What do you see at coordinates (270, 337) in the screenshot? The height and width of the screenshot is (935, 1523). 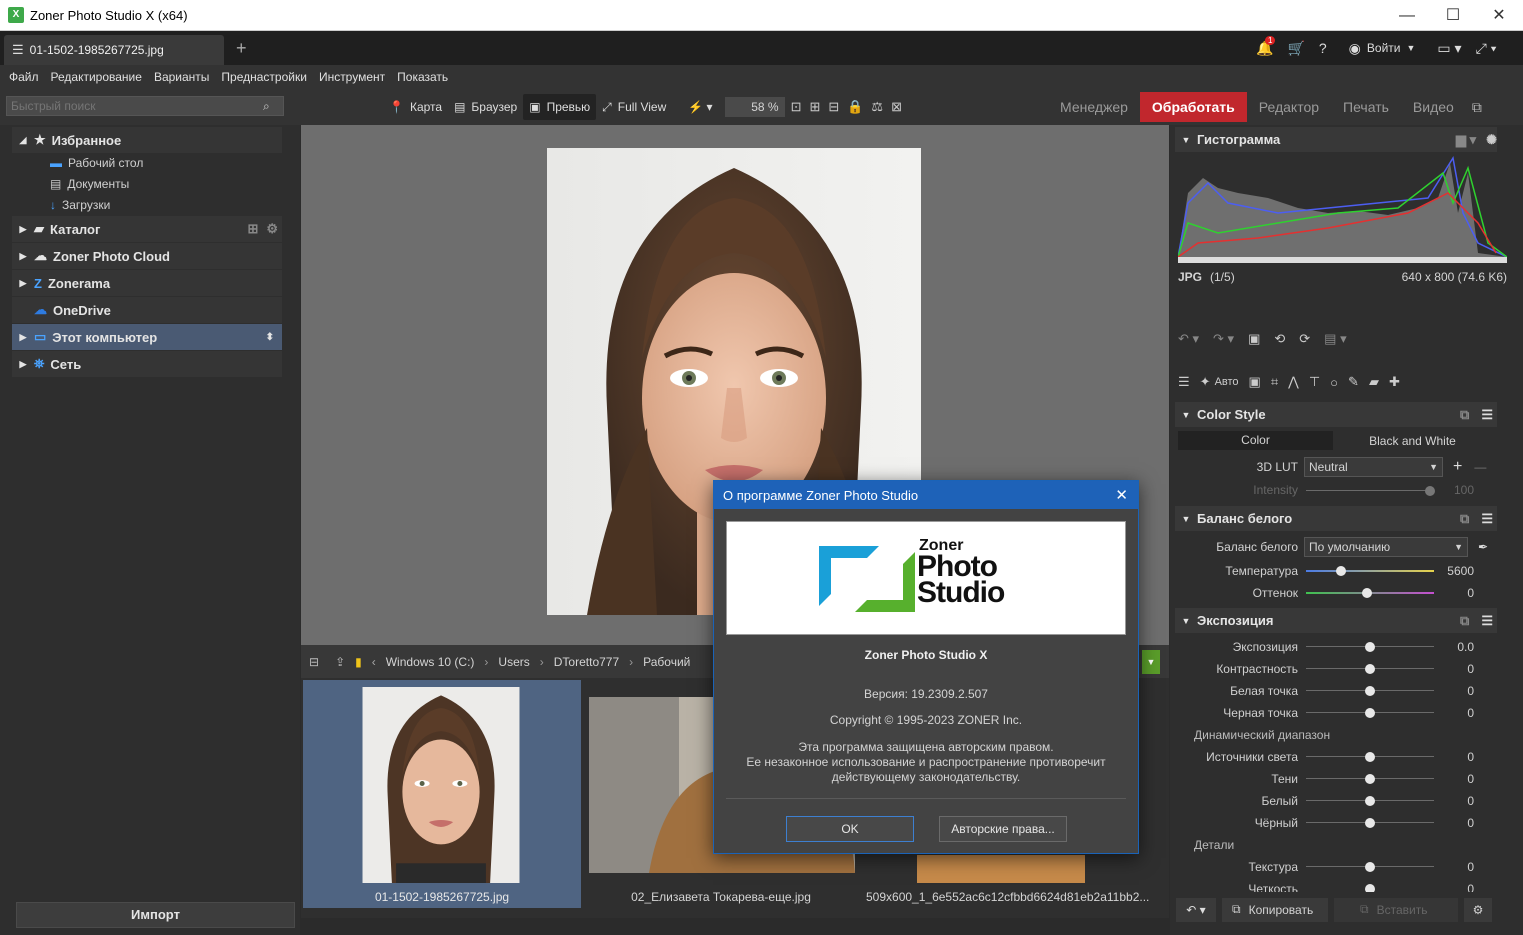 I see `sort-arrows-icon: ⬍` at bounding box center [270, 337].